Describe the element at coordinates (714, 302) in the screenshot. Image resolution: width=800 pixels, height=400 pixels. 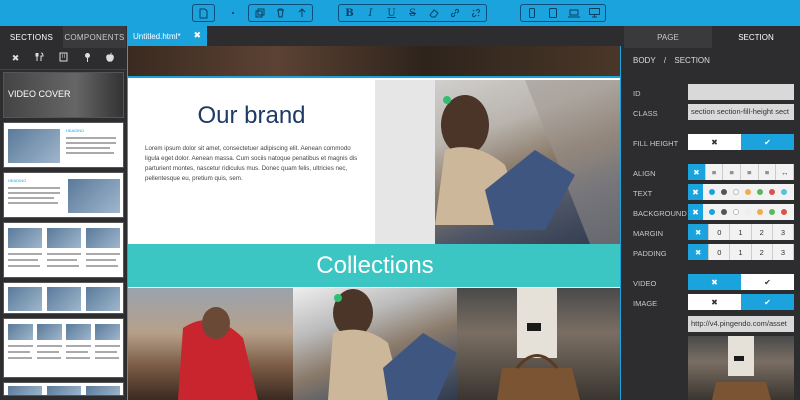
I see `image-off-button: ✖` at that location.